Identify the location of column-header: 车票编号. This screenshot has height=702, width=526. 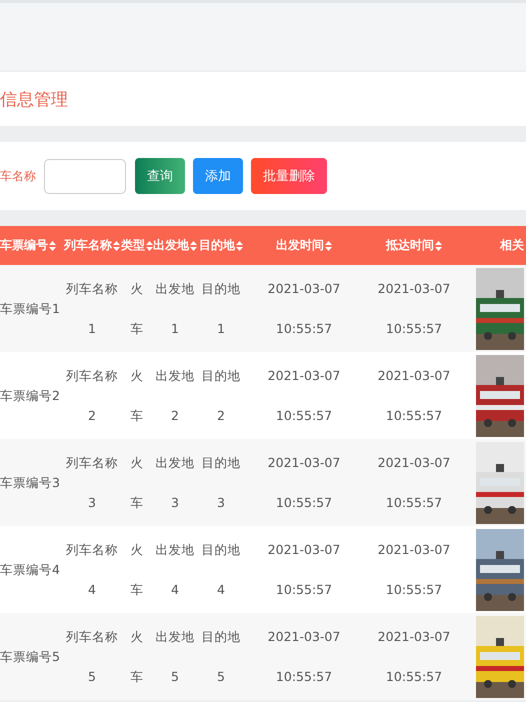
(24, 245).